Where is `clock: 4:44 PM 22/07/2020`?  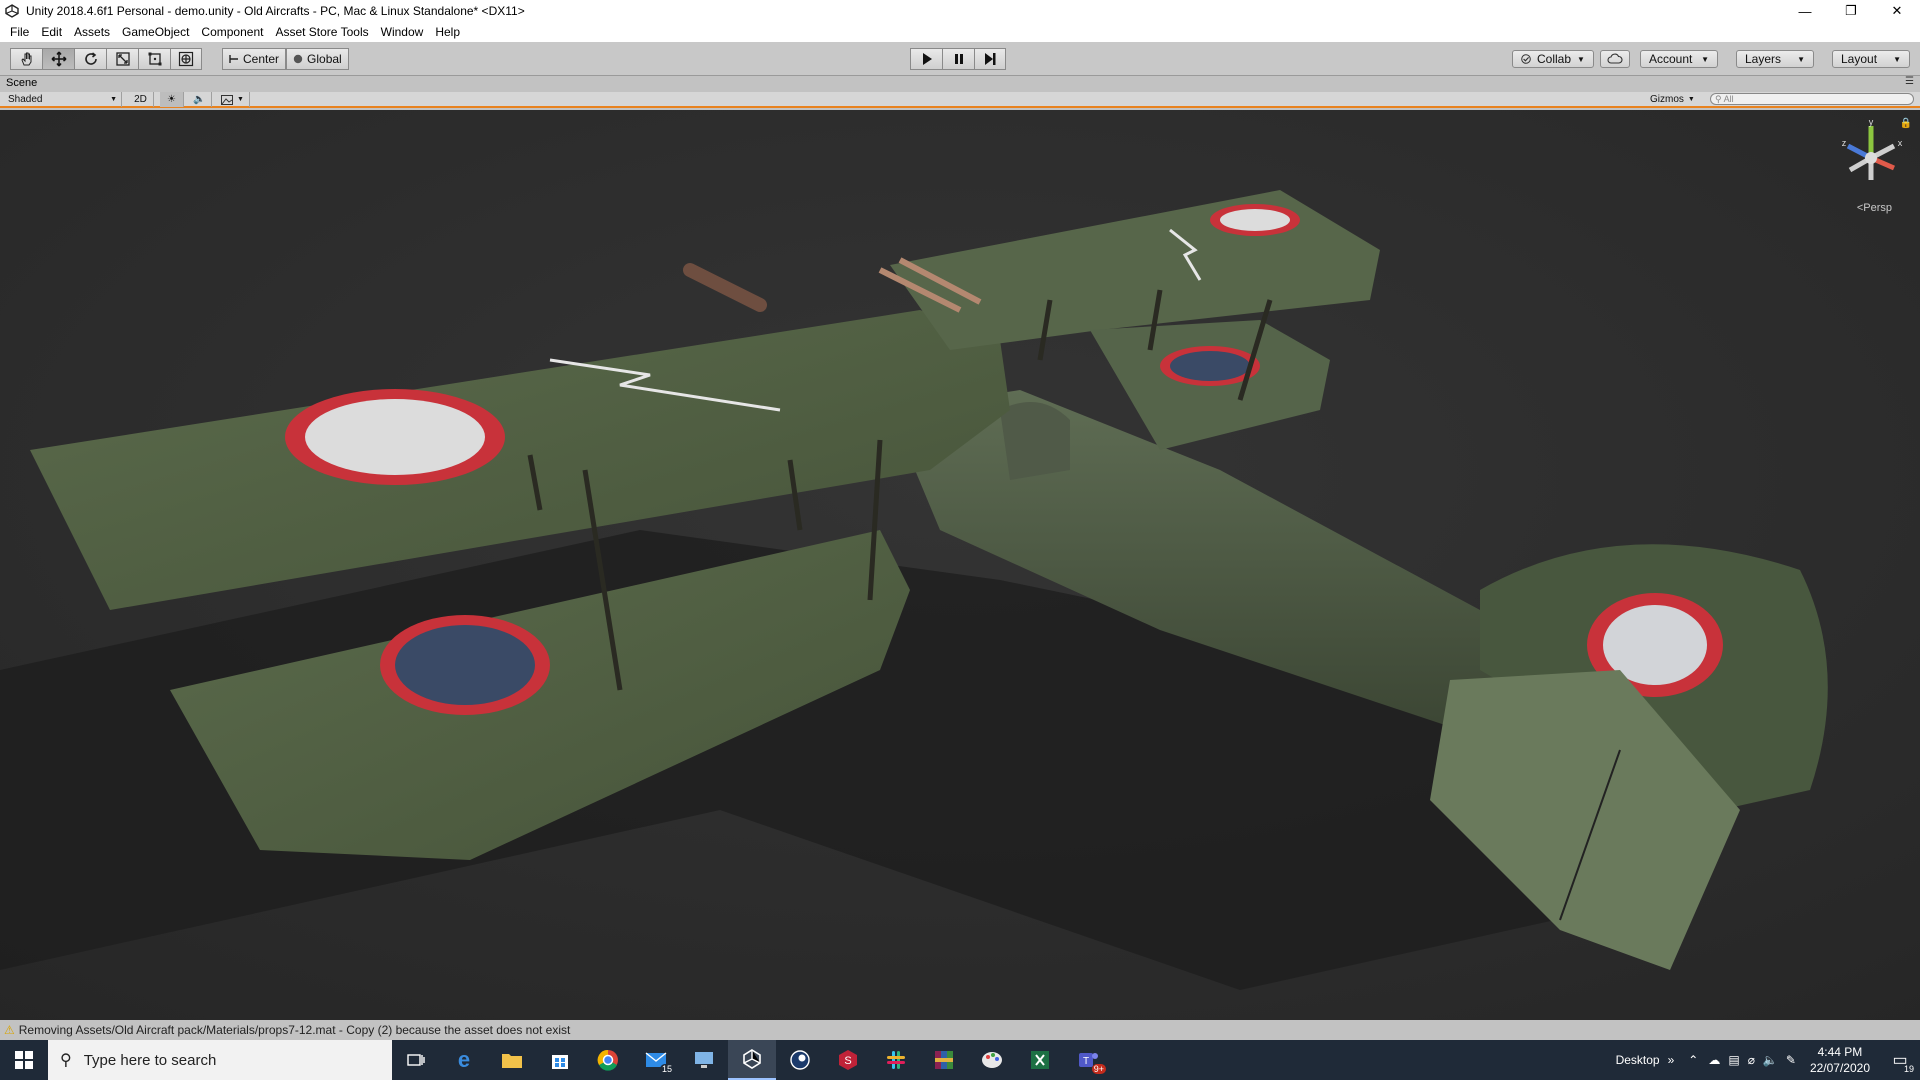 clock: 4:44 PM 22/07/2020 is located at coordinates (1840, 1060).